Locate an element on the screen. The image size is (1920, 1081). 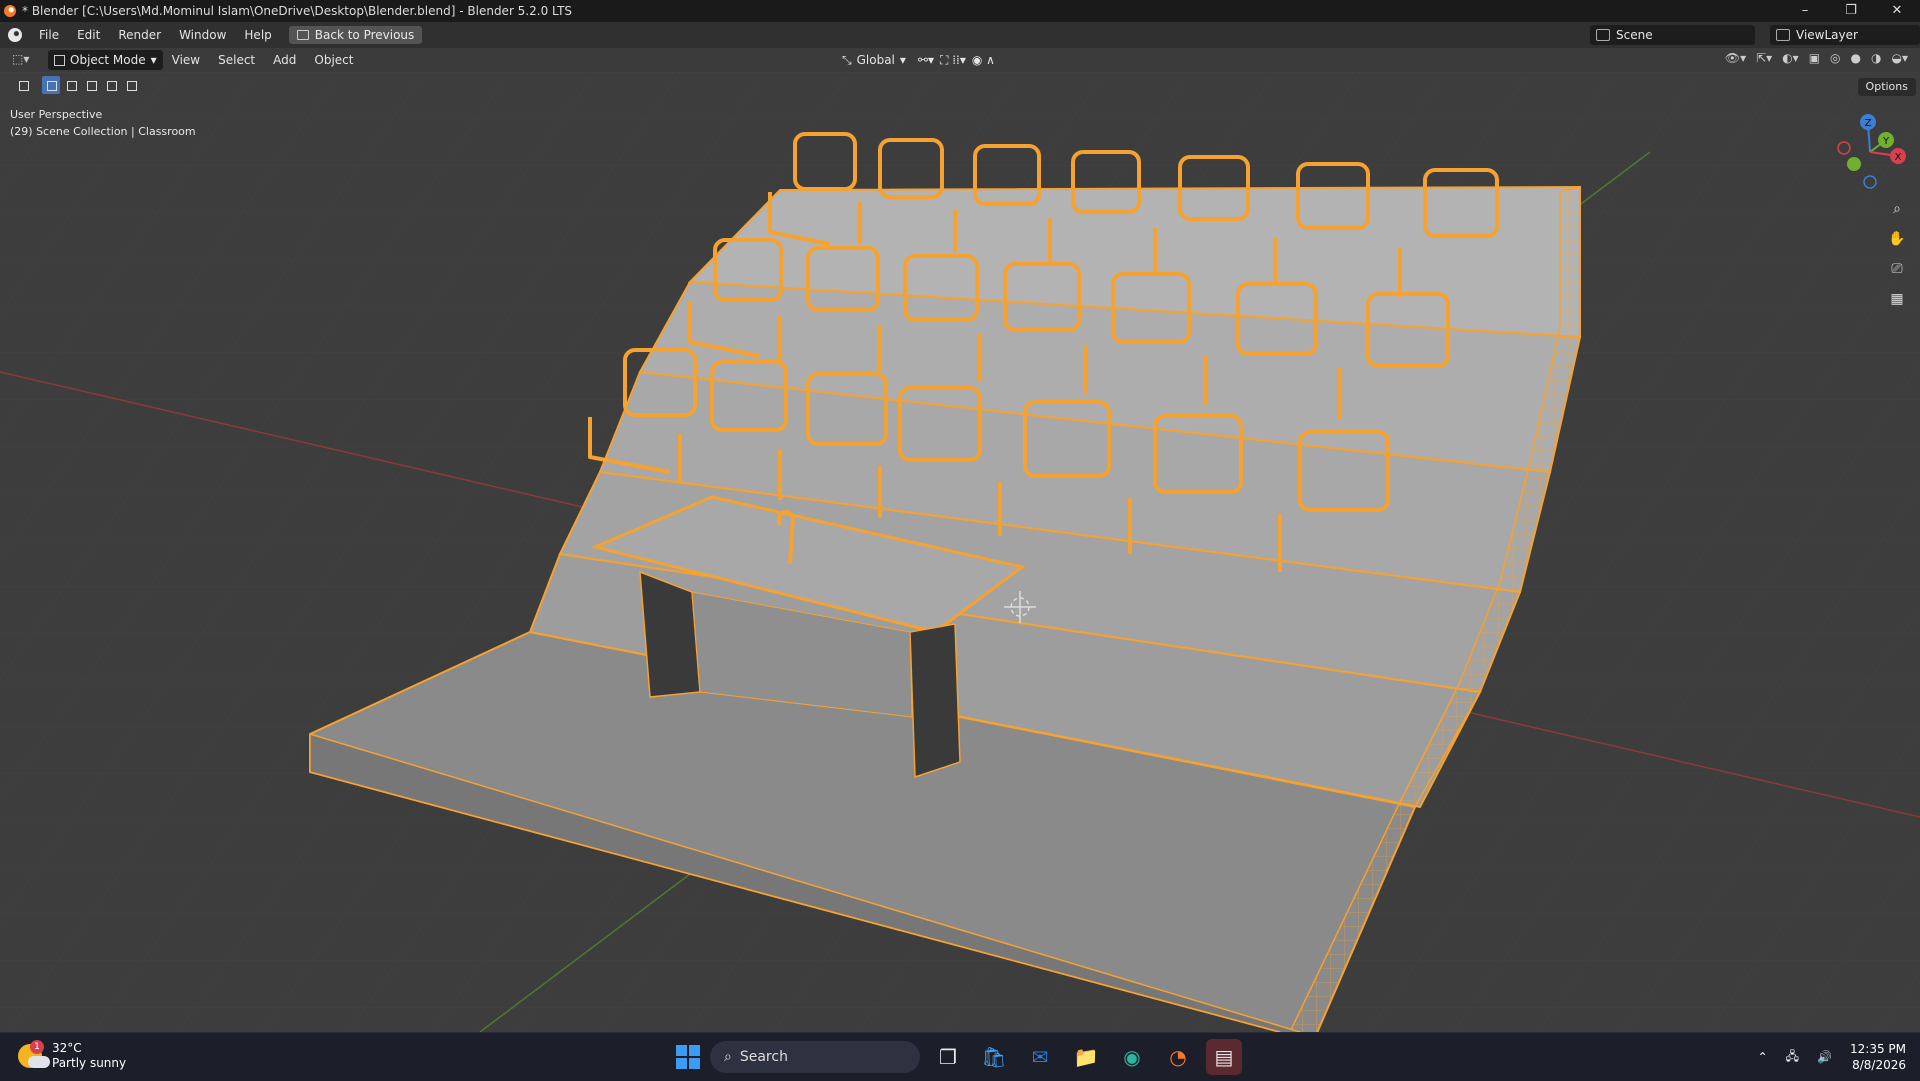
grid-view-icon: ▦ is located at coordinates (1897, 299).